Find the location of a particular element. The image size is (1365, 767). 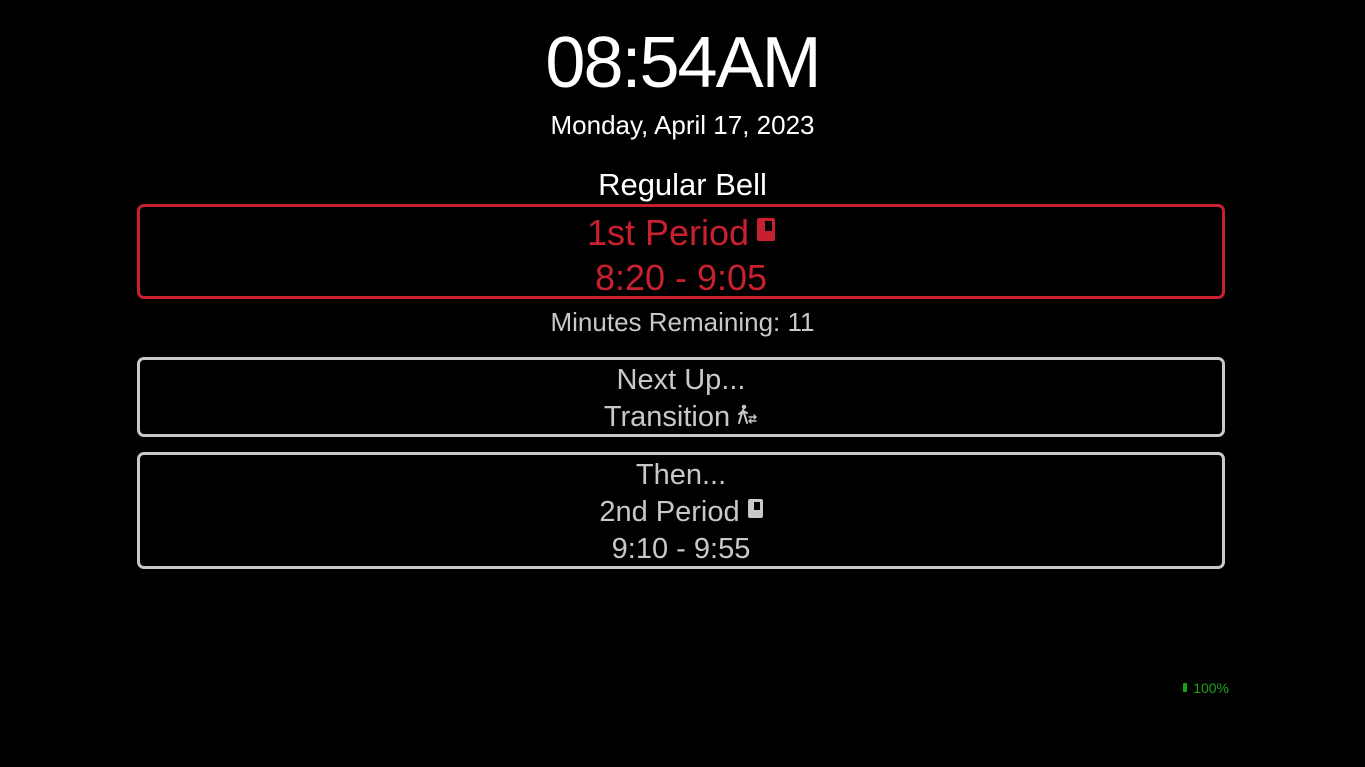

current-period-title: 1st Period is located at coordinates (681, 233).